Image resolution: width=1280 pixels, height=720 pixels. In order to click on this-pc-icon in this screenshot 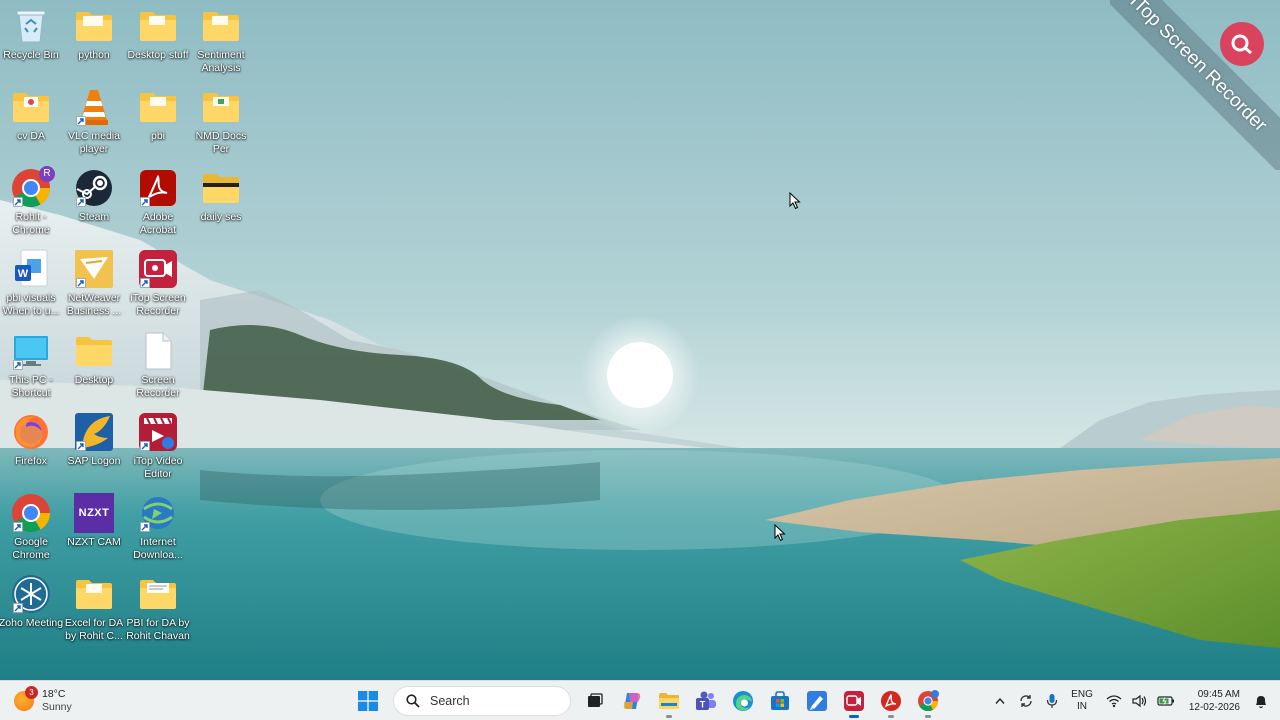, I will do `click(31, 351)`.